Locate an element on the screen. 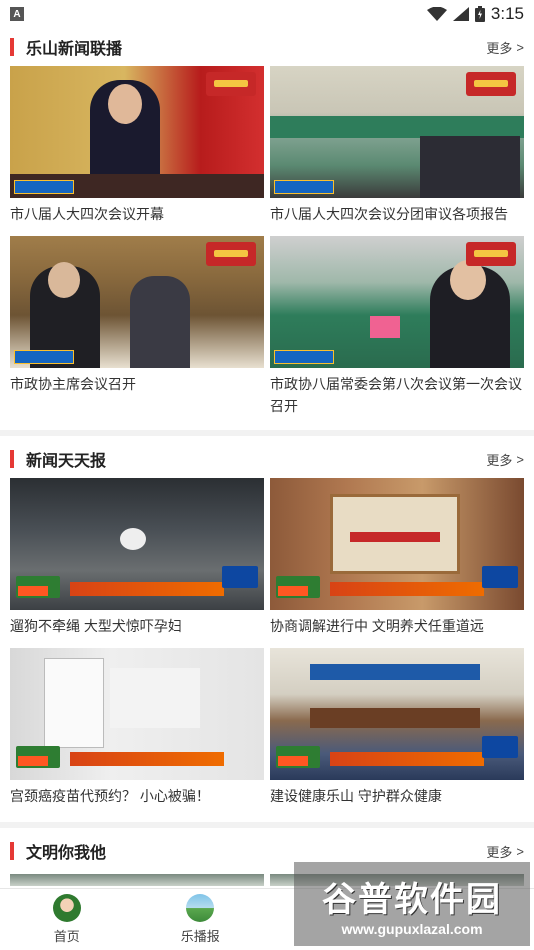 This screenshot has height=950, width=534. battery-icon is located at coordinates (479, 14).